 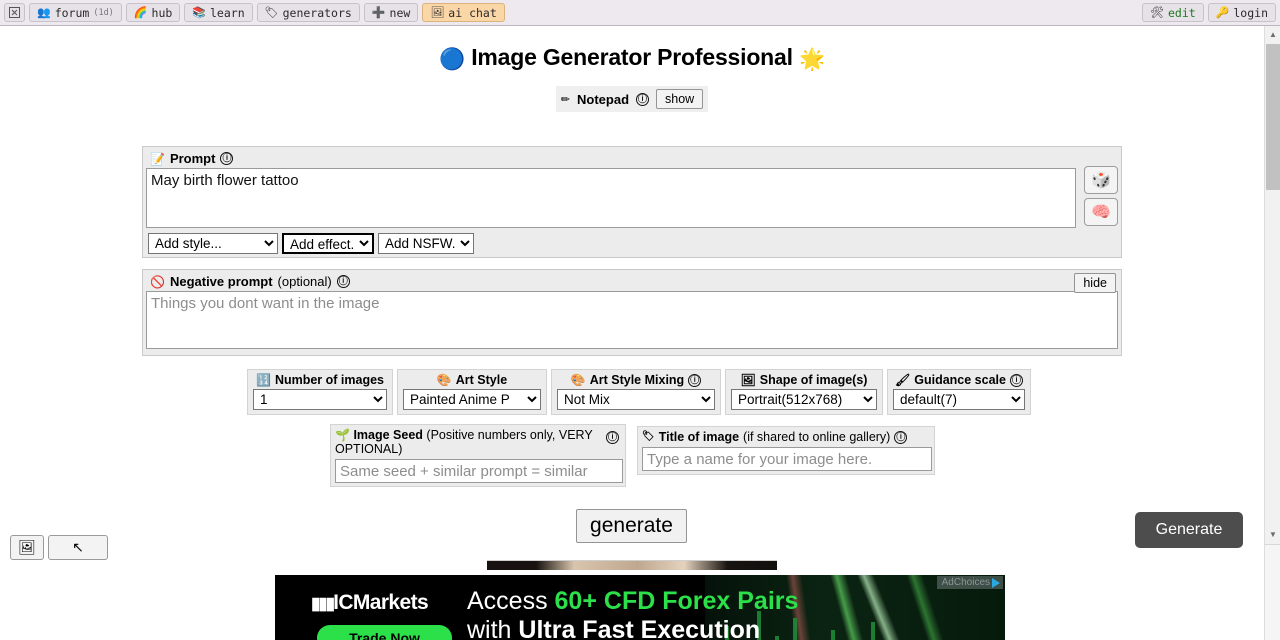 What do you see at coordinates (1273, 117) in the screenshot?
I see `scrollbar-thumb` at bounding box center [1273, 117].